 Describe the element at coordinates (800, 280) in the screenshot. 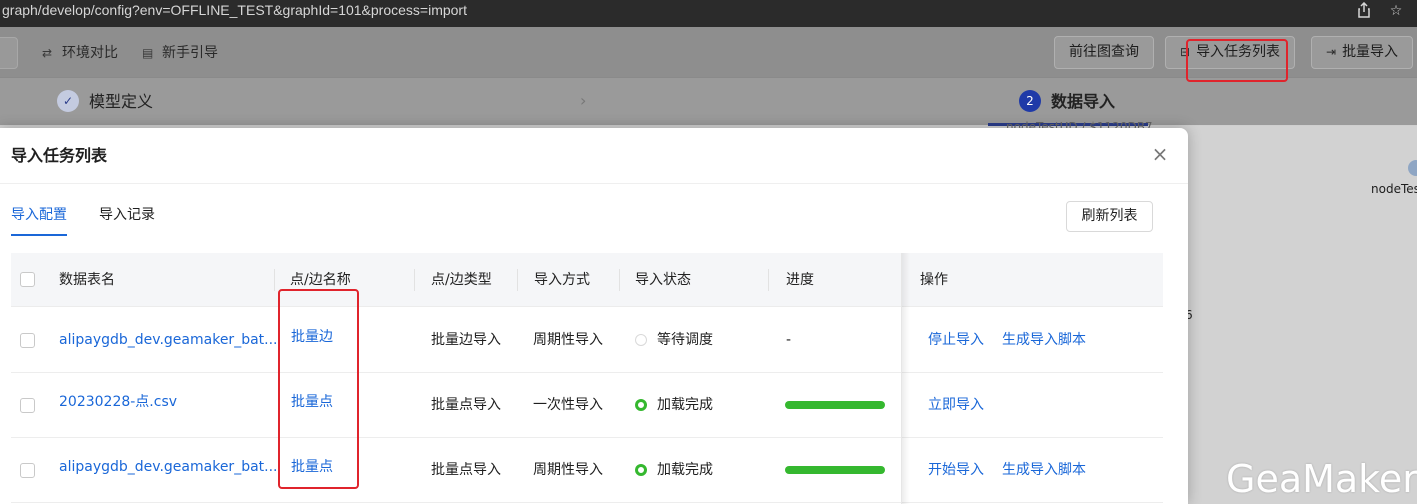

I see `col-progress: 进度` at that location.